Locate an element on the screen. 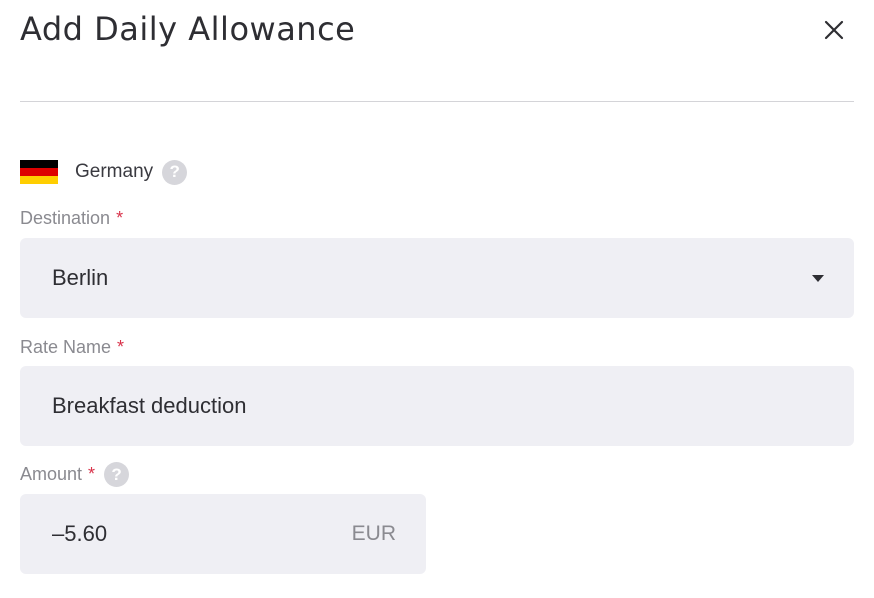 The width and height of the screenshot is (874, 598). rate-name-label-text: Rate Name is located at coordinates (66, 347).